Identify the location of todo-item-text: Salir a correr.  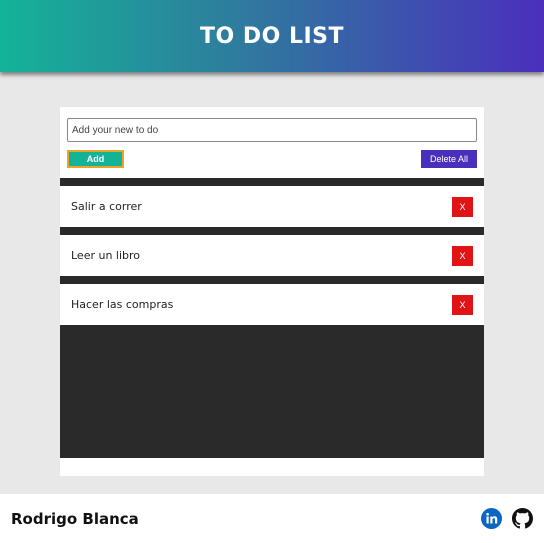
(106, 206).